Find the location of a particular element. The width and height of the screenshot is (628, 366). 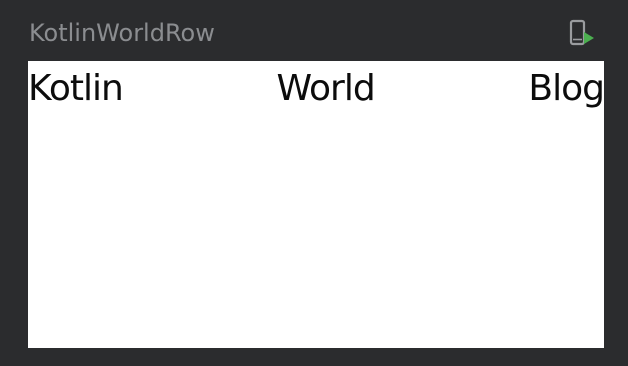

row-text-blog: Blog is located at coordinates (566, 88).